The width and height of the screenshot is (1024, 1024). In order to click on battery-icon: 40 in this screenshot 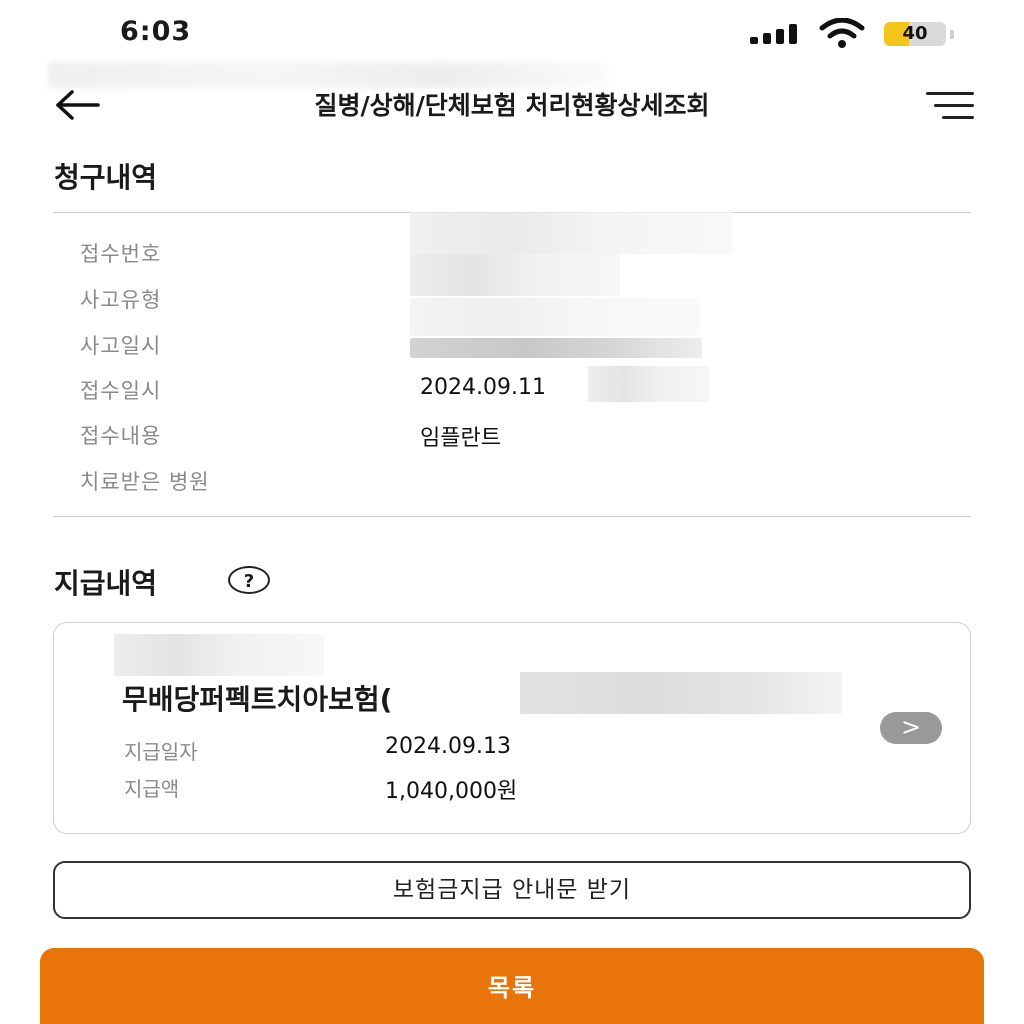, I will do `click(915, 34)`.